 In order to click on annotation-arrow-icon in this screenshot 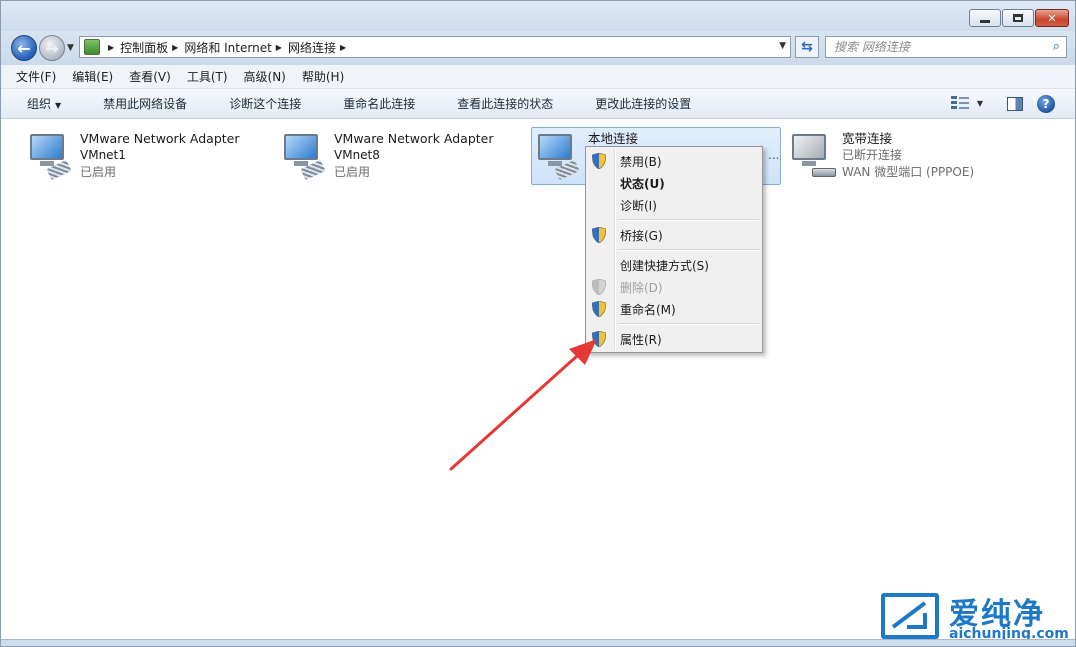, I will do `click(523, 405)`.